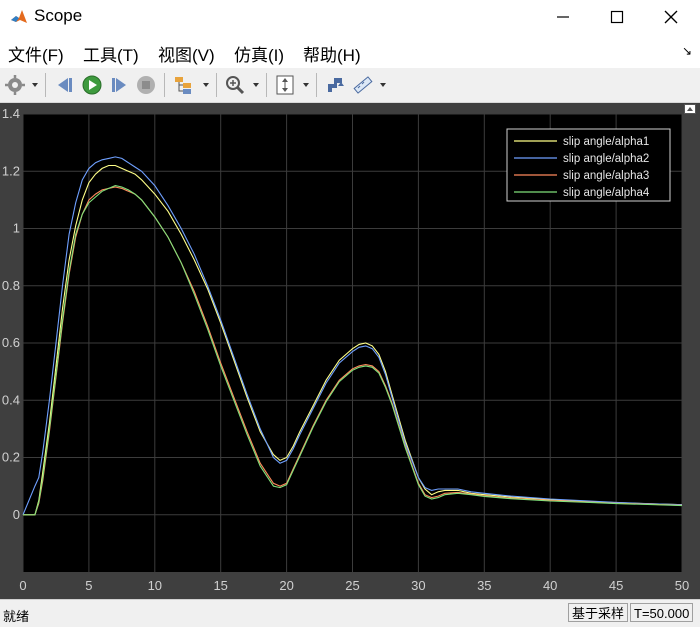  Describe the element at coordinates (350, 613) in the screenshot. I see `status-bar: 就绪 基于采样 T=50.000` at that location.